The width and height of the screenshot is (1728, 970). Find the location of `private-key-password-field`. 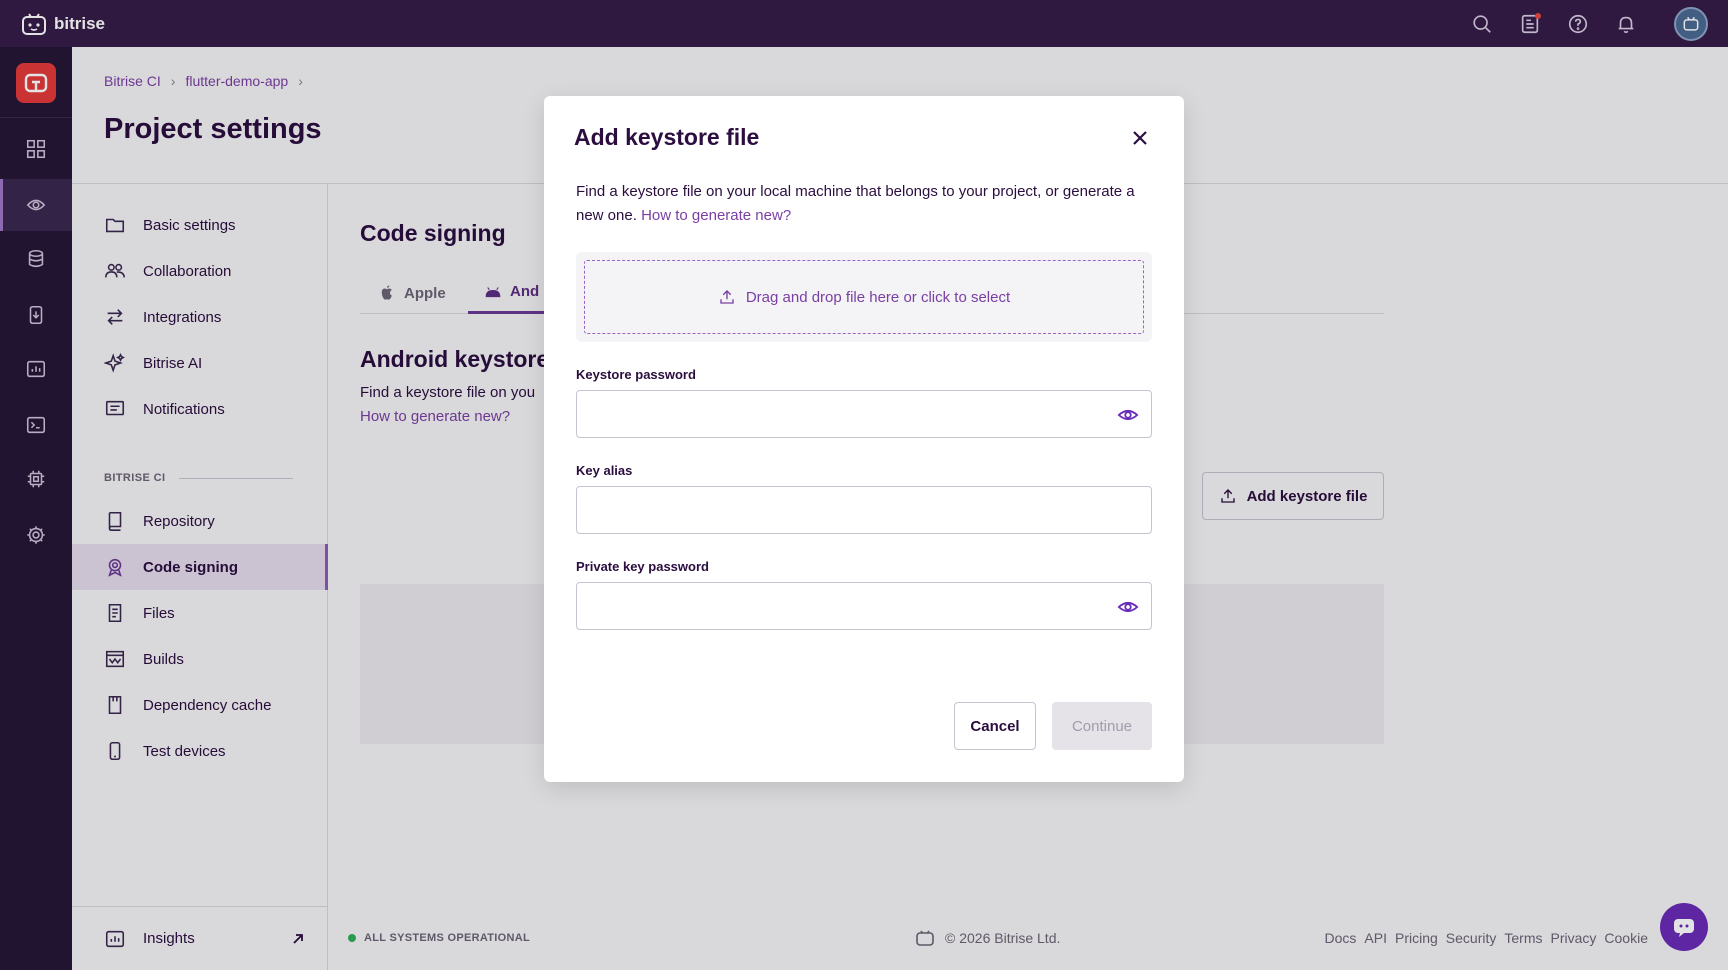

private-key-password-field is located at coordinates (864, 606).